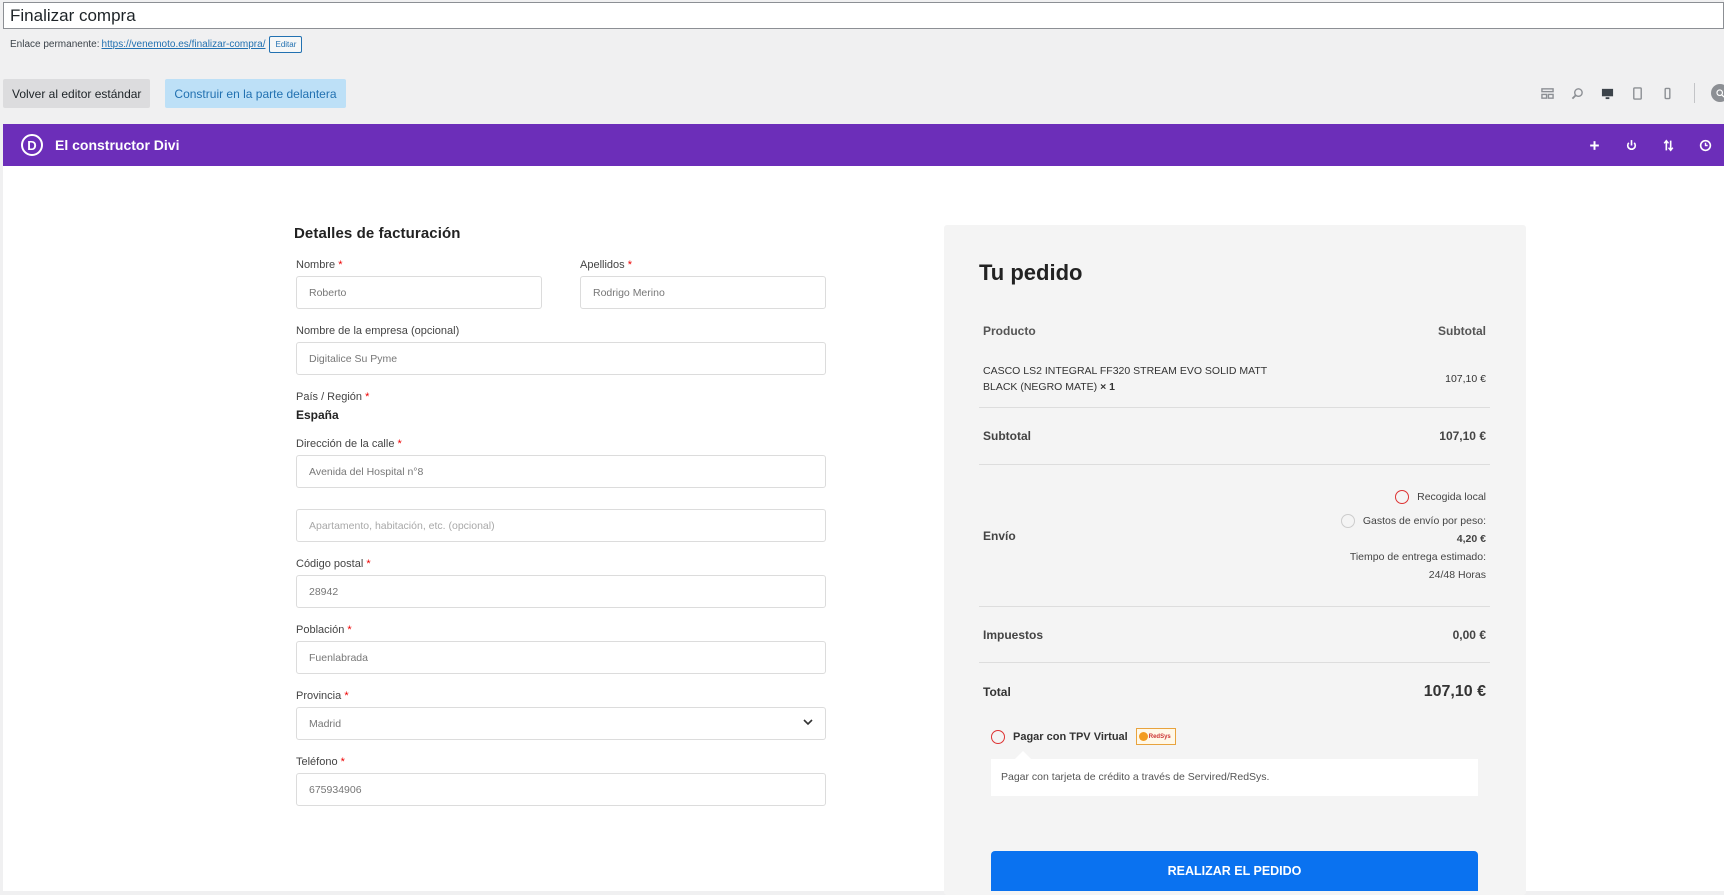  I want to click on order-heading: Tu pedido, so click(1031, 272).